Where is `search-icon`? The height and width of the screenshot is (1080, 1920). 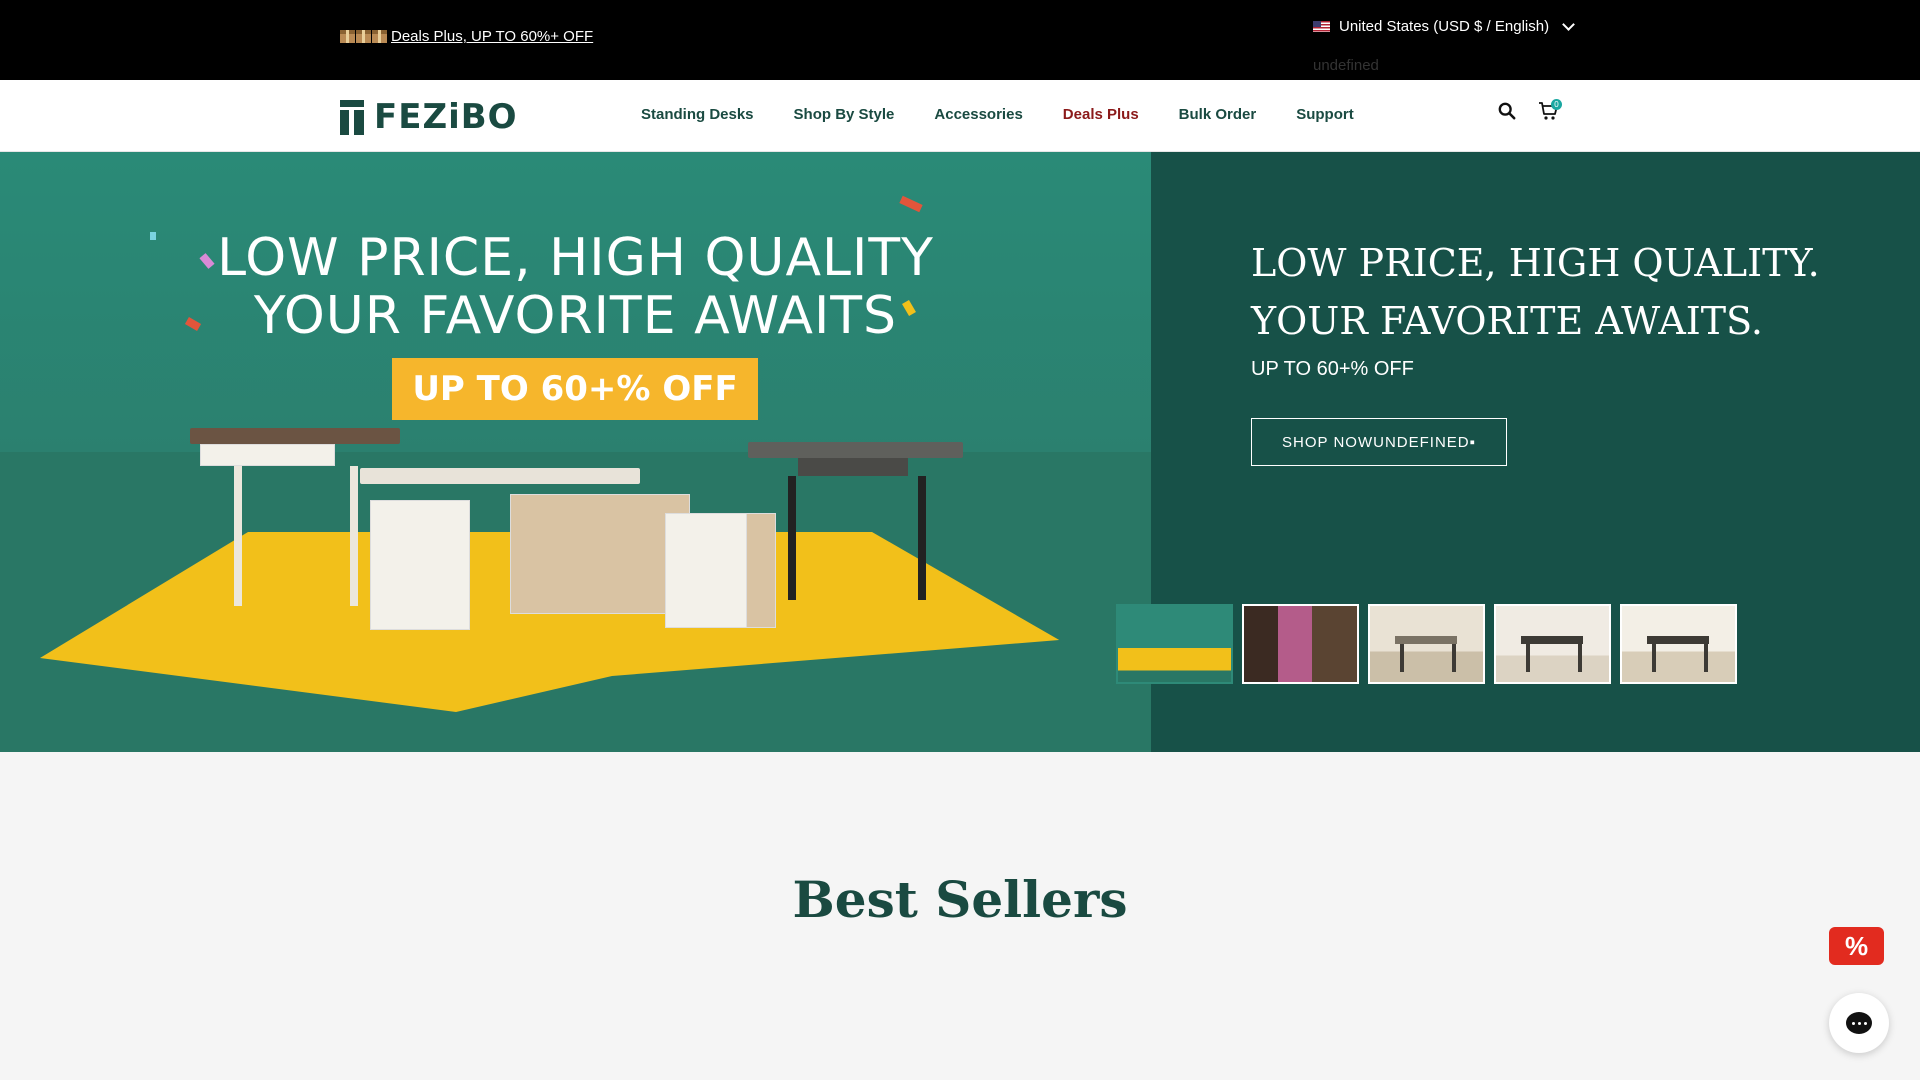
search-icon is located at coordinates (1507, 111).